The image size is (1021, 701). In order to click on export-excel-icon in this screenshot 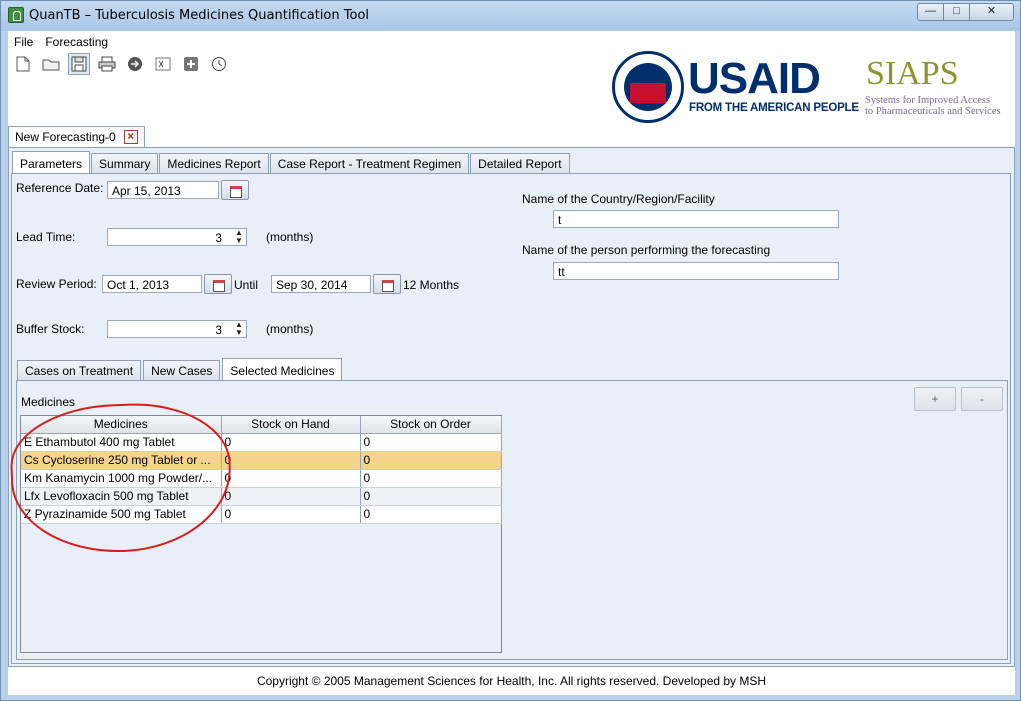, I will do `click(163, 64)`.